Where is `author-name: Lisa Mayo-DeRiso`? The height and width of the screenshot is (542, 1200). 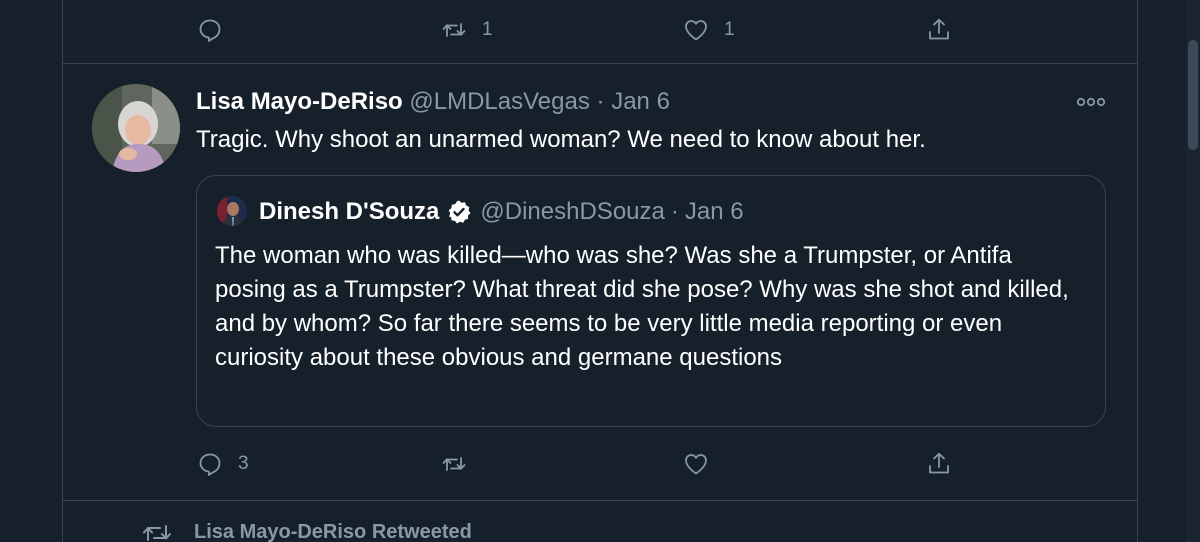 author-name: Lisa Mayo-DeRiso is located at coordinates (299, 101).